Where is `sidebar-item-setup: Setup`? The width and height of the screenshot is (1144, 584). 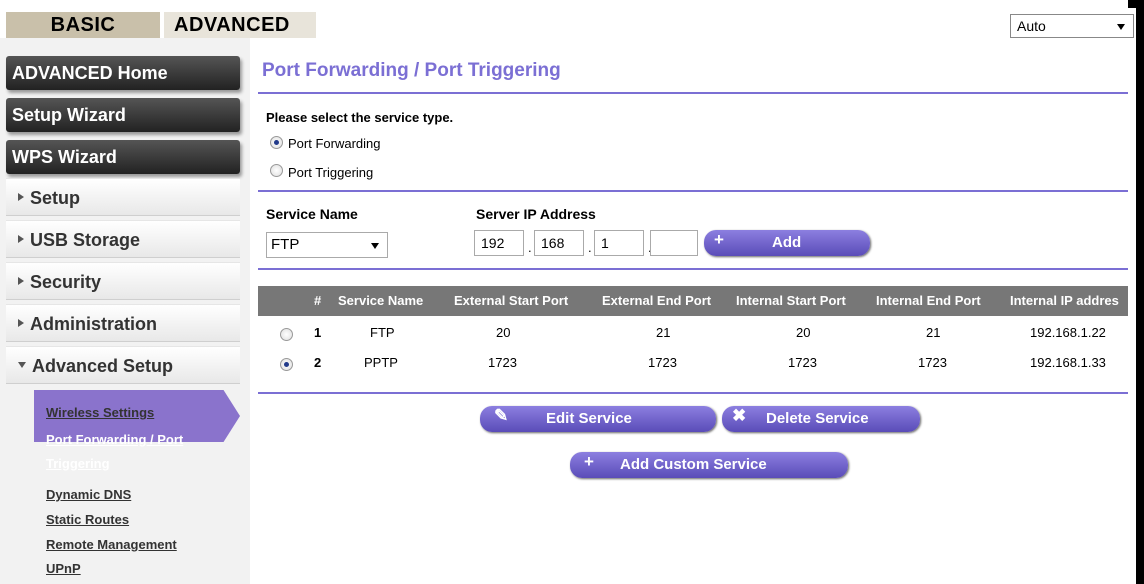
sidebar-item-setup: Setup is located at coordinates (123, 197).